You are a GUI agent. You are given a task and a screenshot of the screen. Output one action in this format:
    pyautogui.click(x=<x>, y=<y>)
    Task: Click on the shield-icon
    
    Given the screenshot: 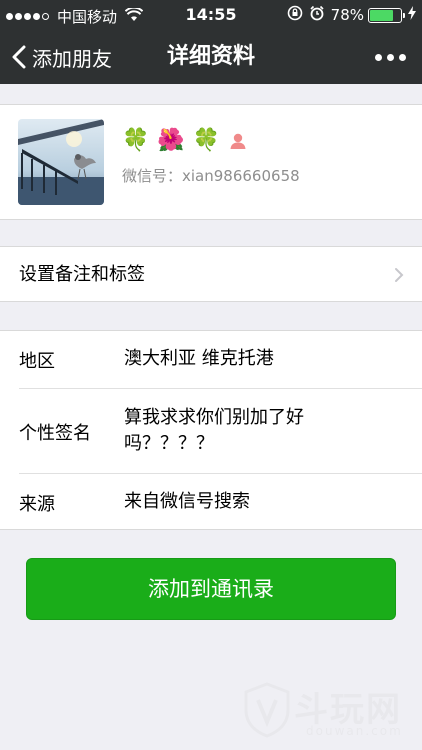 What is the action you would take?
    pyautogui.click(x=267, y=710)
    